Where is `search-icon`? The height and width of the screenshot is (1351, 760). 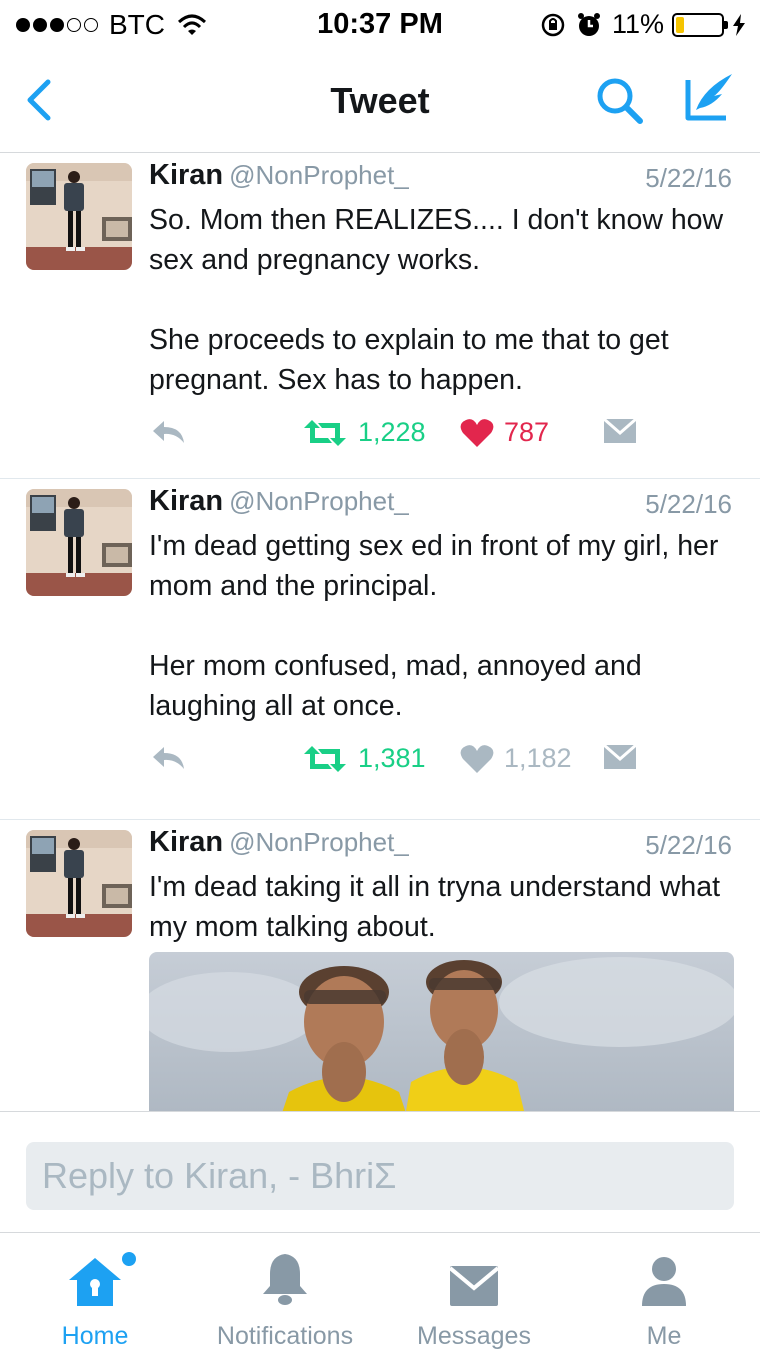
search-icon is located at coordinates (620, 101).